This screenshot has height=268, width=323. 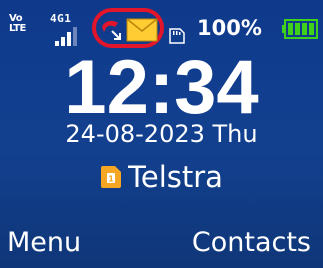 What do you see at coordinates (111, 30) in the screenshot?
I see `missed-call-icon` at bounding box center [111, 30].